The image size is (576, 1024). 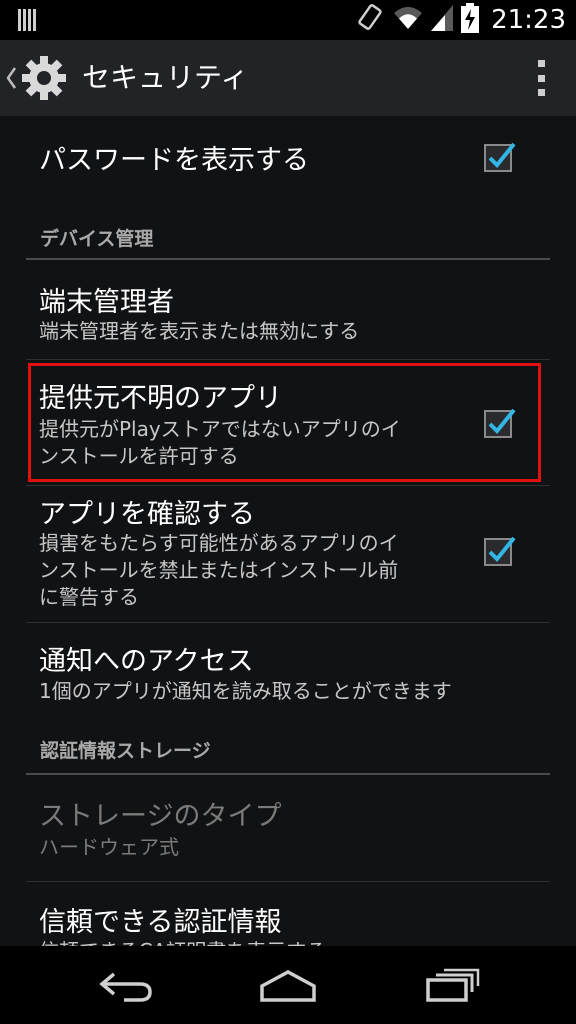 What do you see at coordinates (288, 78) in the screenshot?
I see `action-bar: セキュリティ` at bounding box center [288, 78].